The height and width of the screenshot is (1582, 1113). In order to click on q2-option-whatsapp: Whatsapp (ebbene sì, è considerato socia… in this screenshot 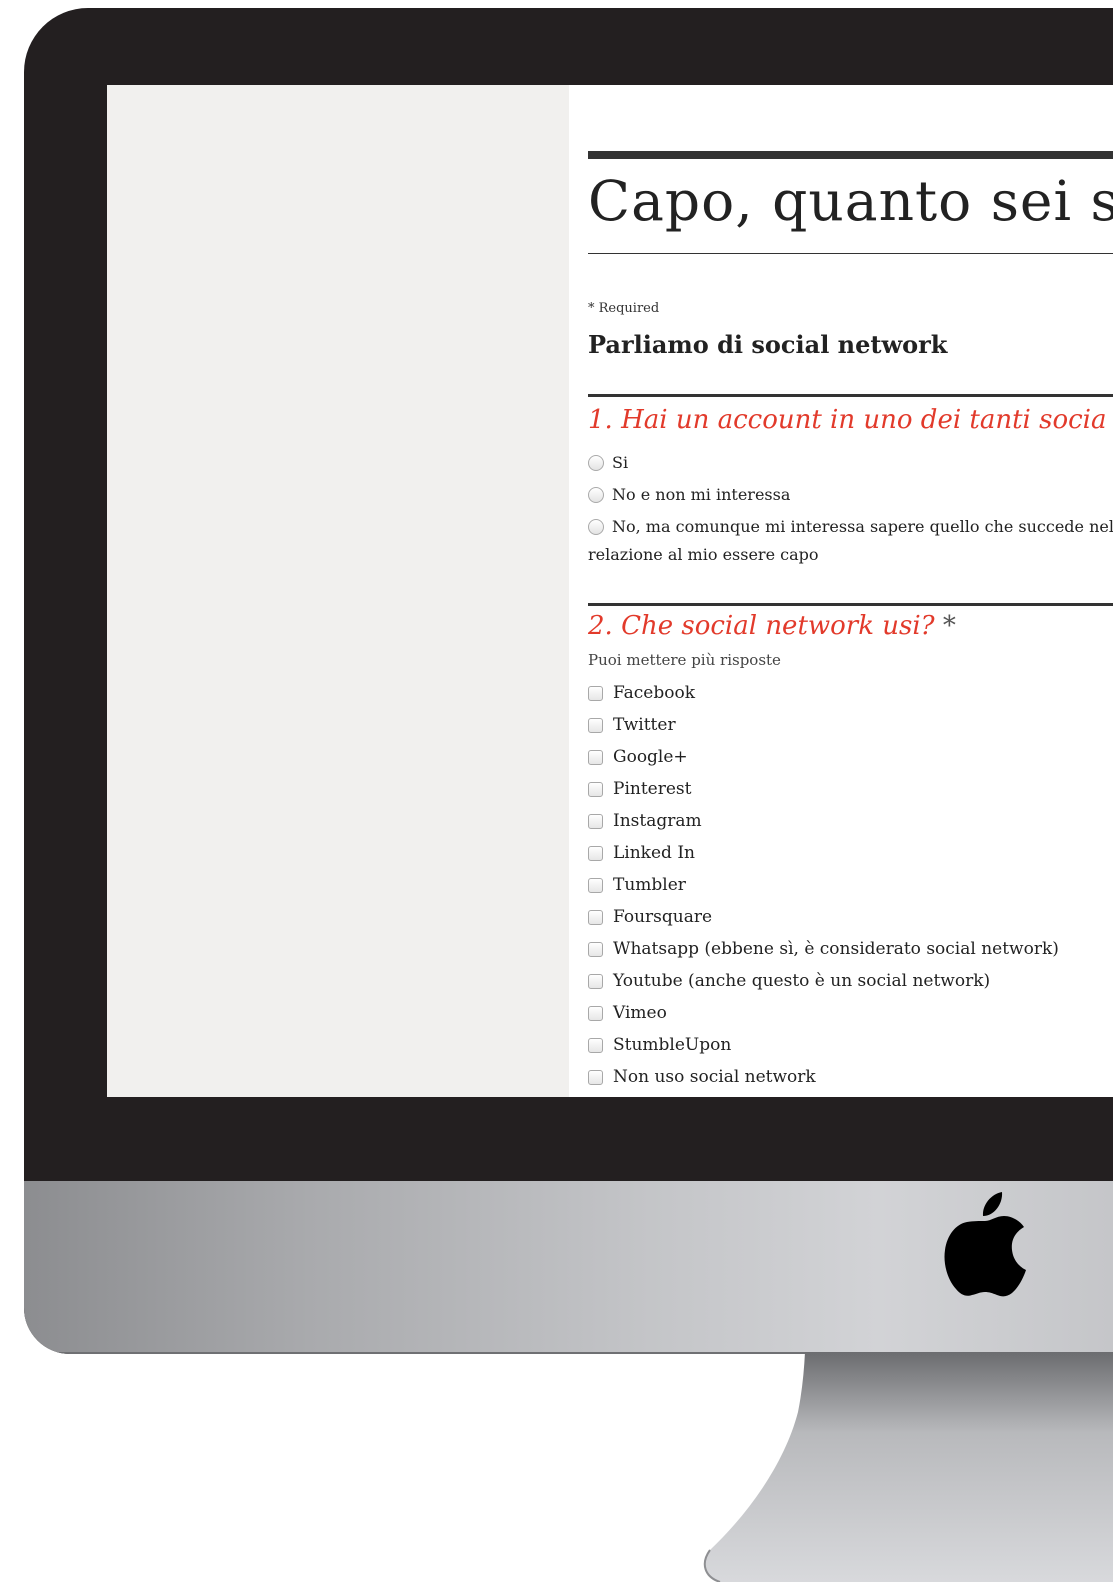, I will do `click(823, 949)`.